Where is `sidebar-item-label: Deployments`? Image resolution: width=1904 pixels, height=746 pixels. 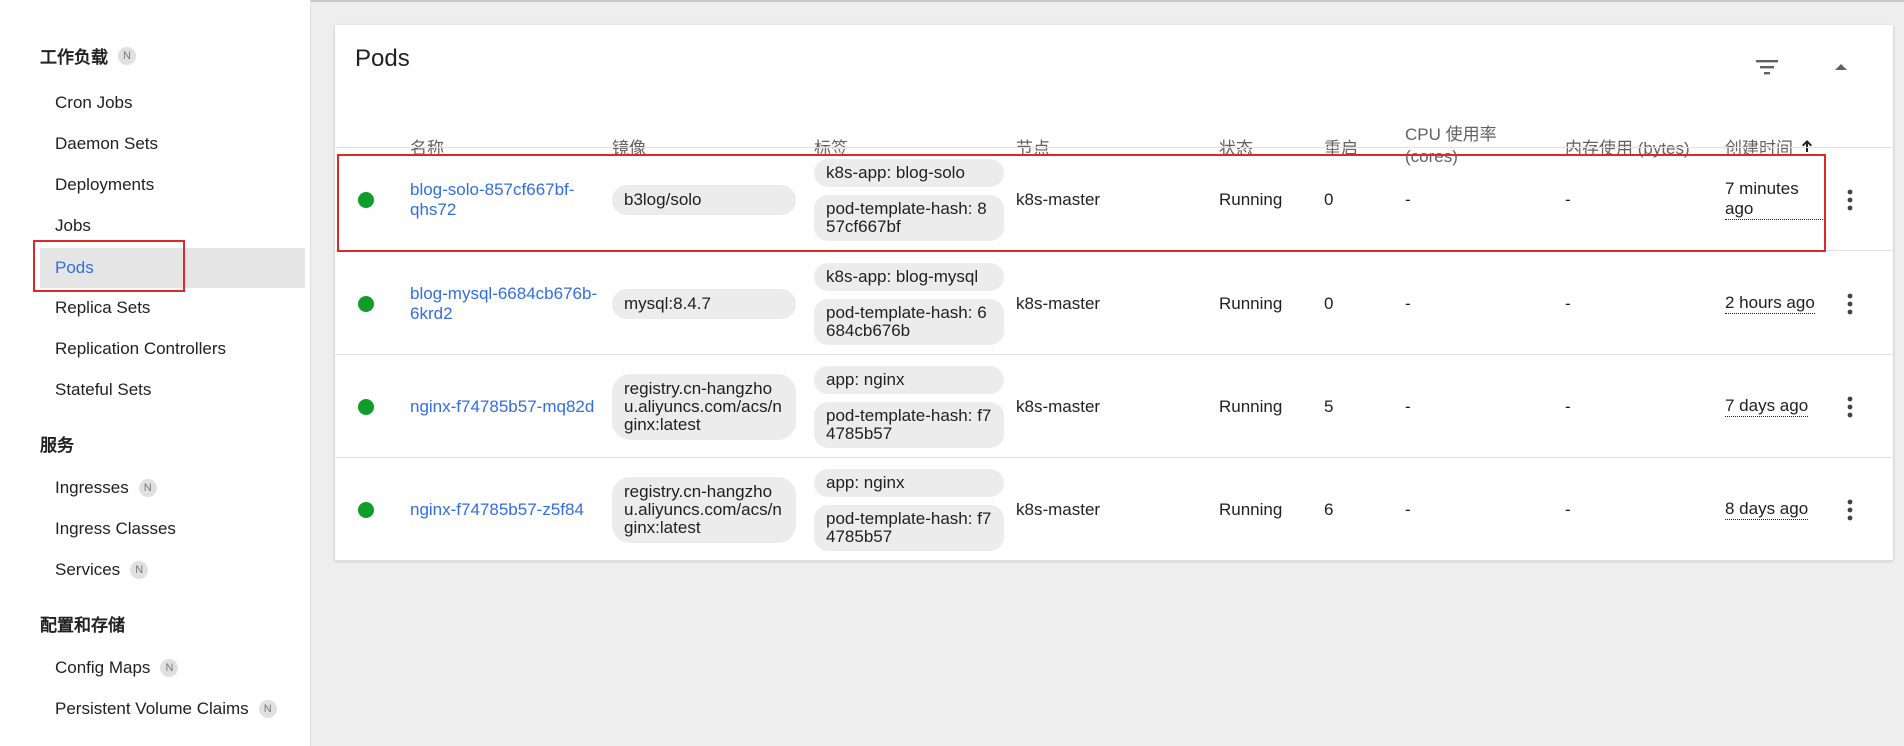 sidebar-item-label: Deployments is located at coordinates (105, 184).